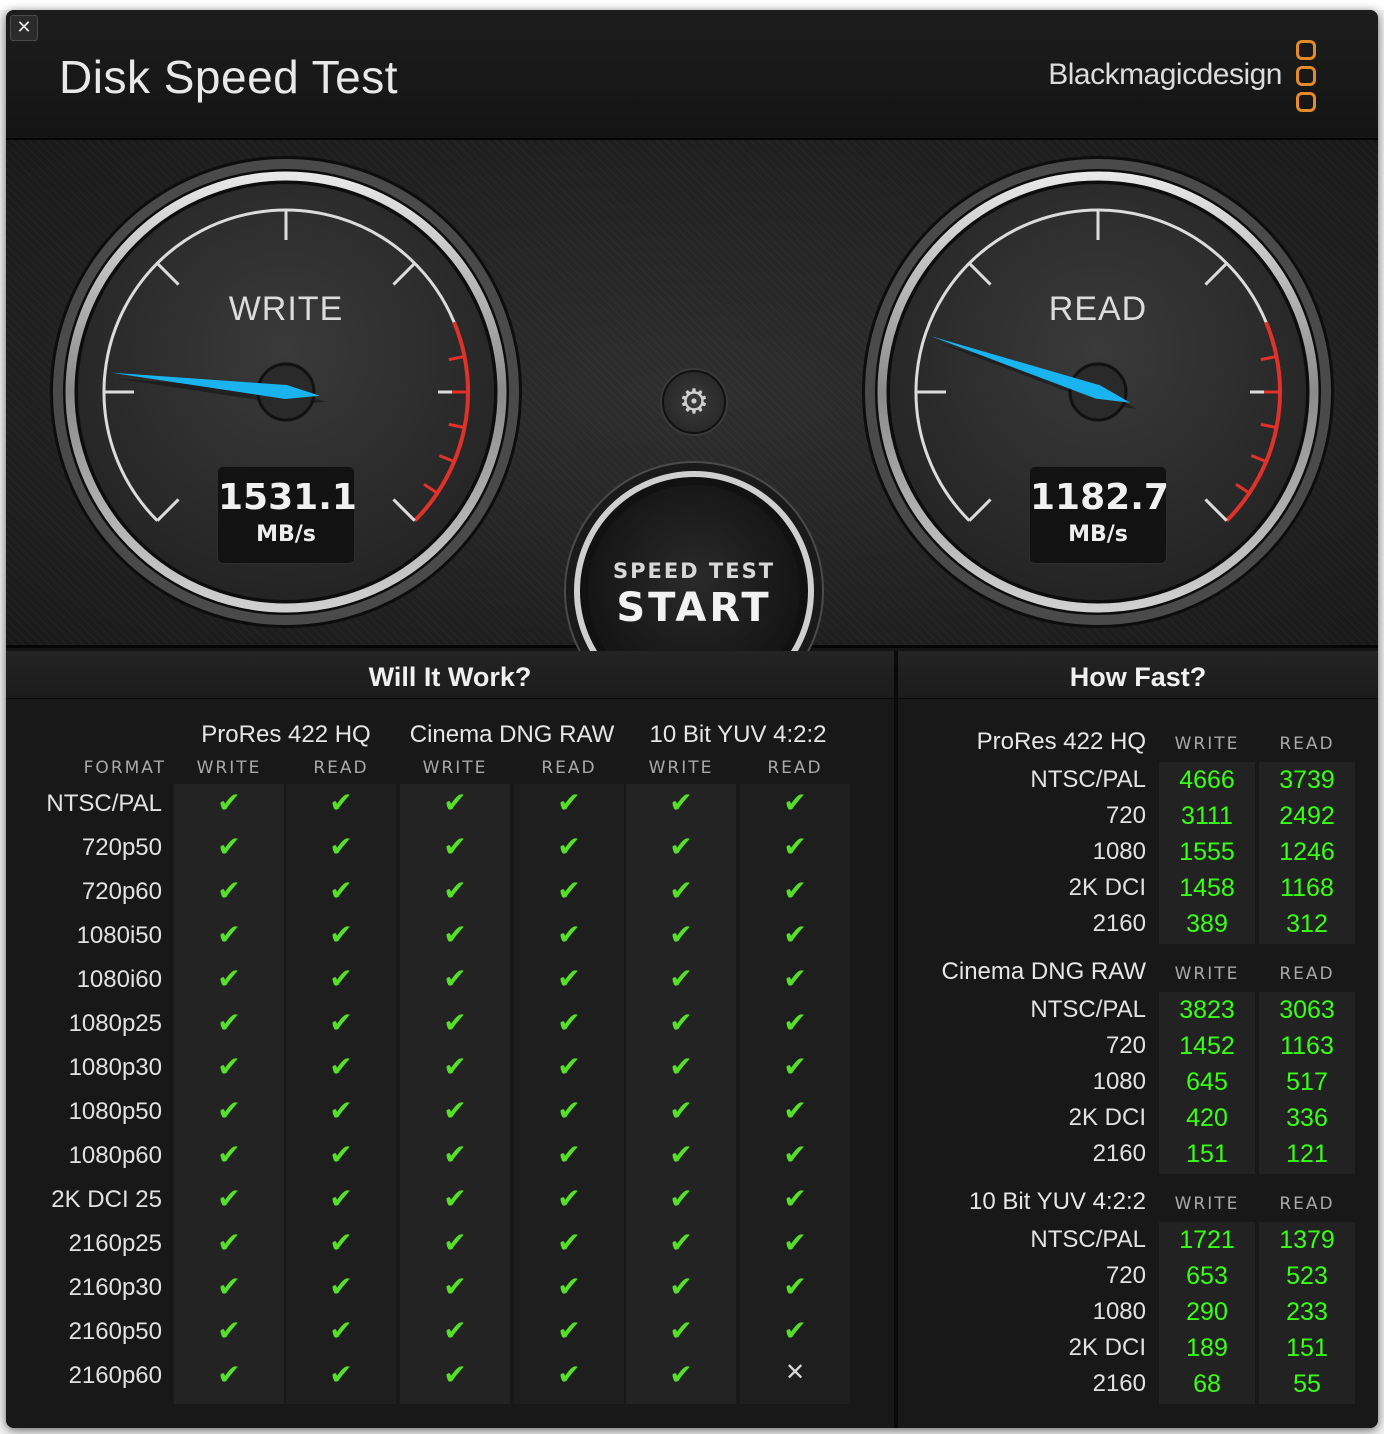 The image size is (1384, 1434). Describe the element at coordinates (1207, 1384) in the screenshot. I see `write-fps-value: 68` at that location.